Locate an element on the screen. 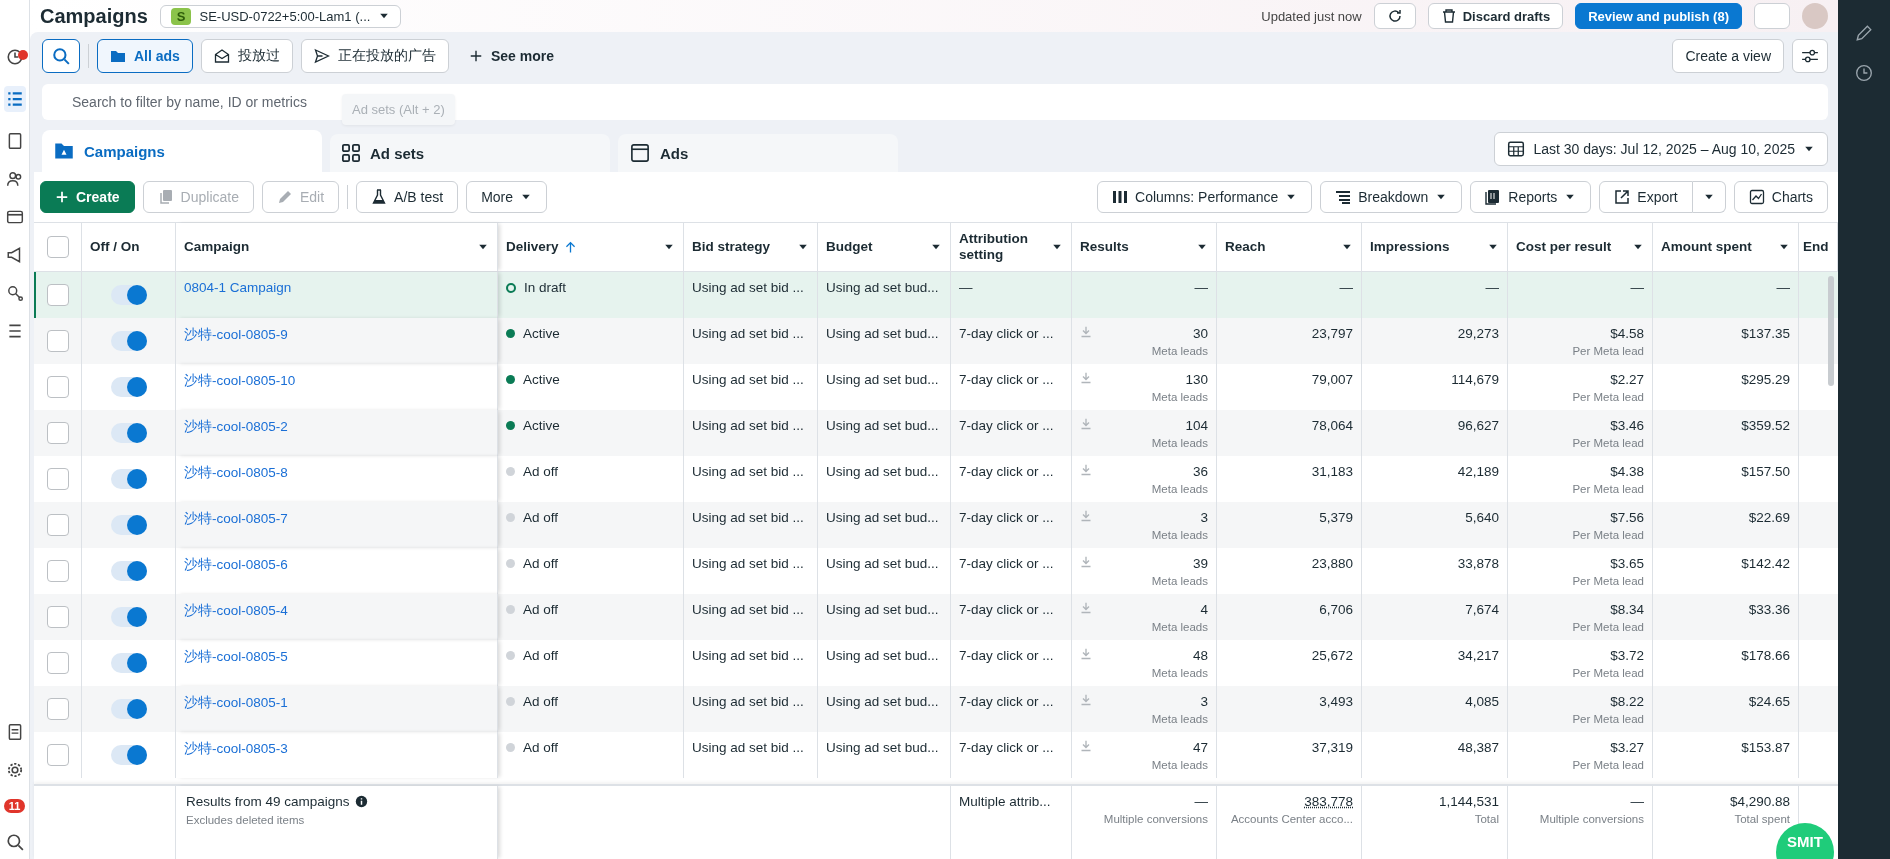  table-row: 沙特-cool-0805-9 Active Using ad set bid ... Using ad set bud... 7-day click or ... 30 Meta leads 23,797 29,273 $4.58 Per Meta lead $137.35 is located at coordinates (936, 341).